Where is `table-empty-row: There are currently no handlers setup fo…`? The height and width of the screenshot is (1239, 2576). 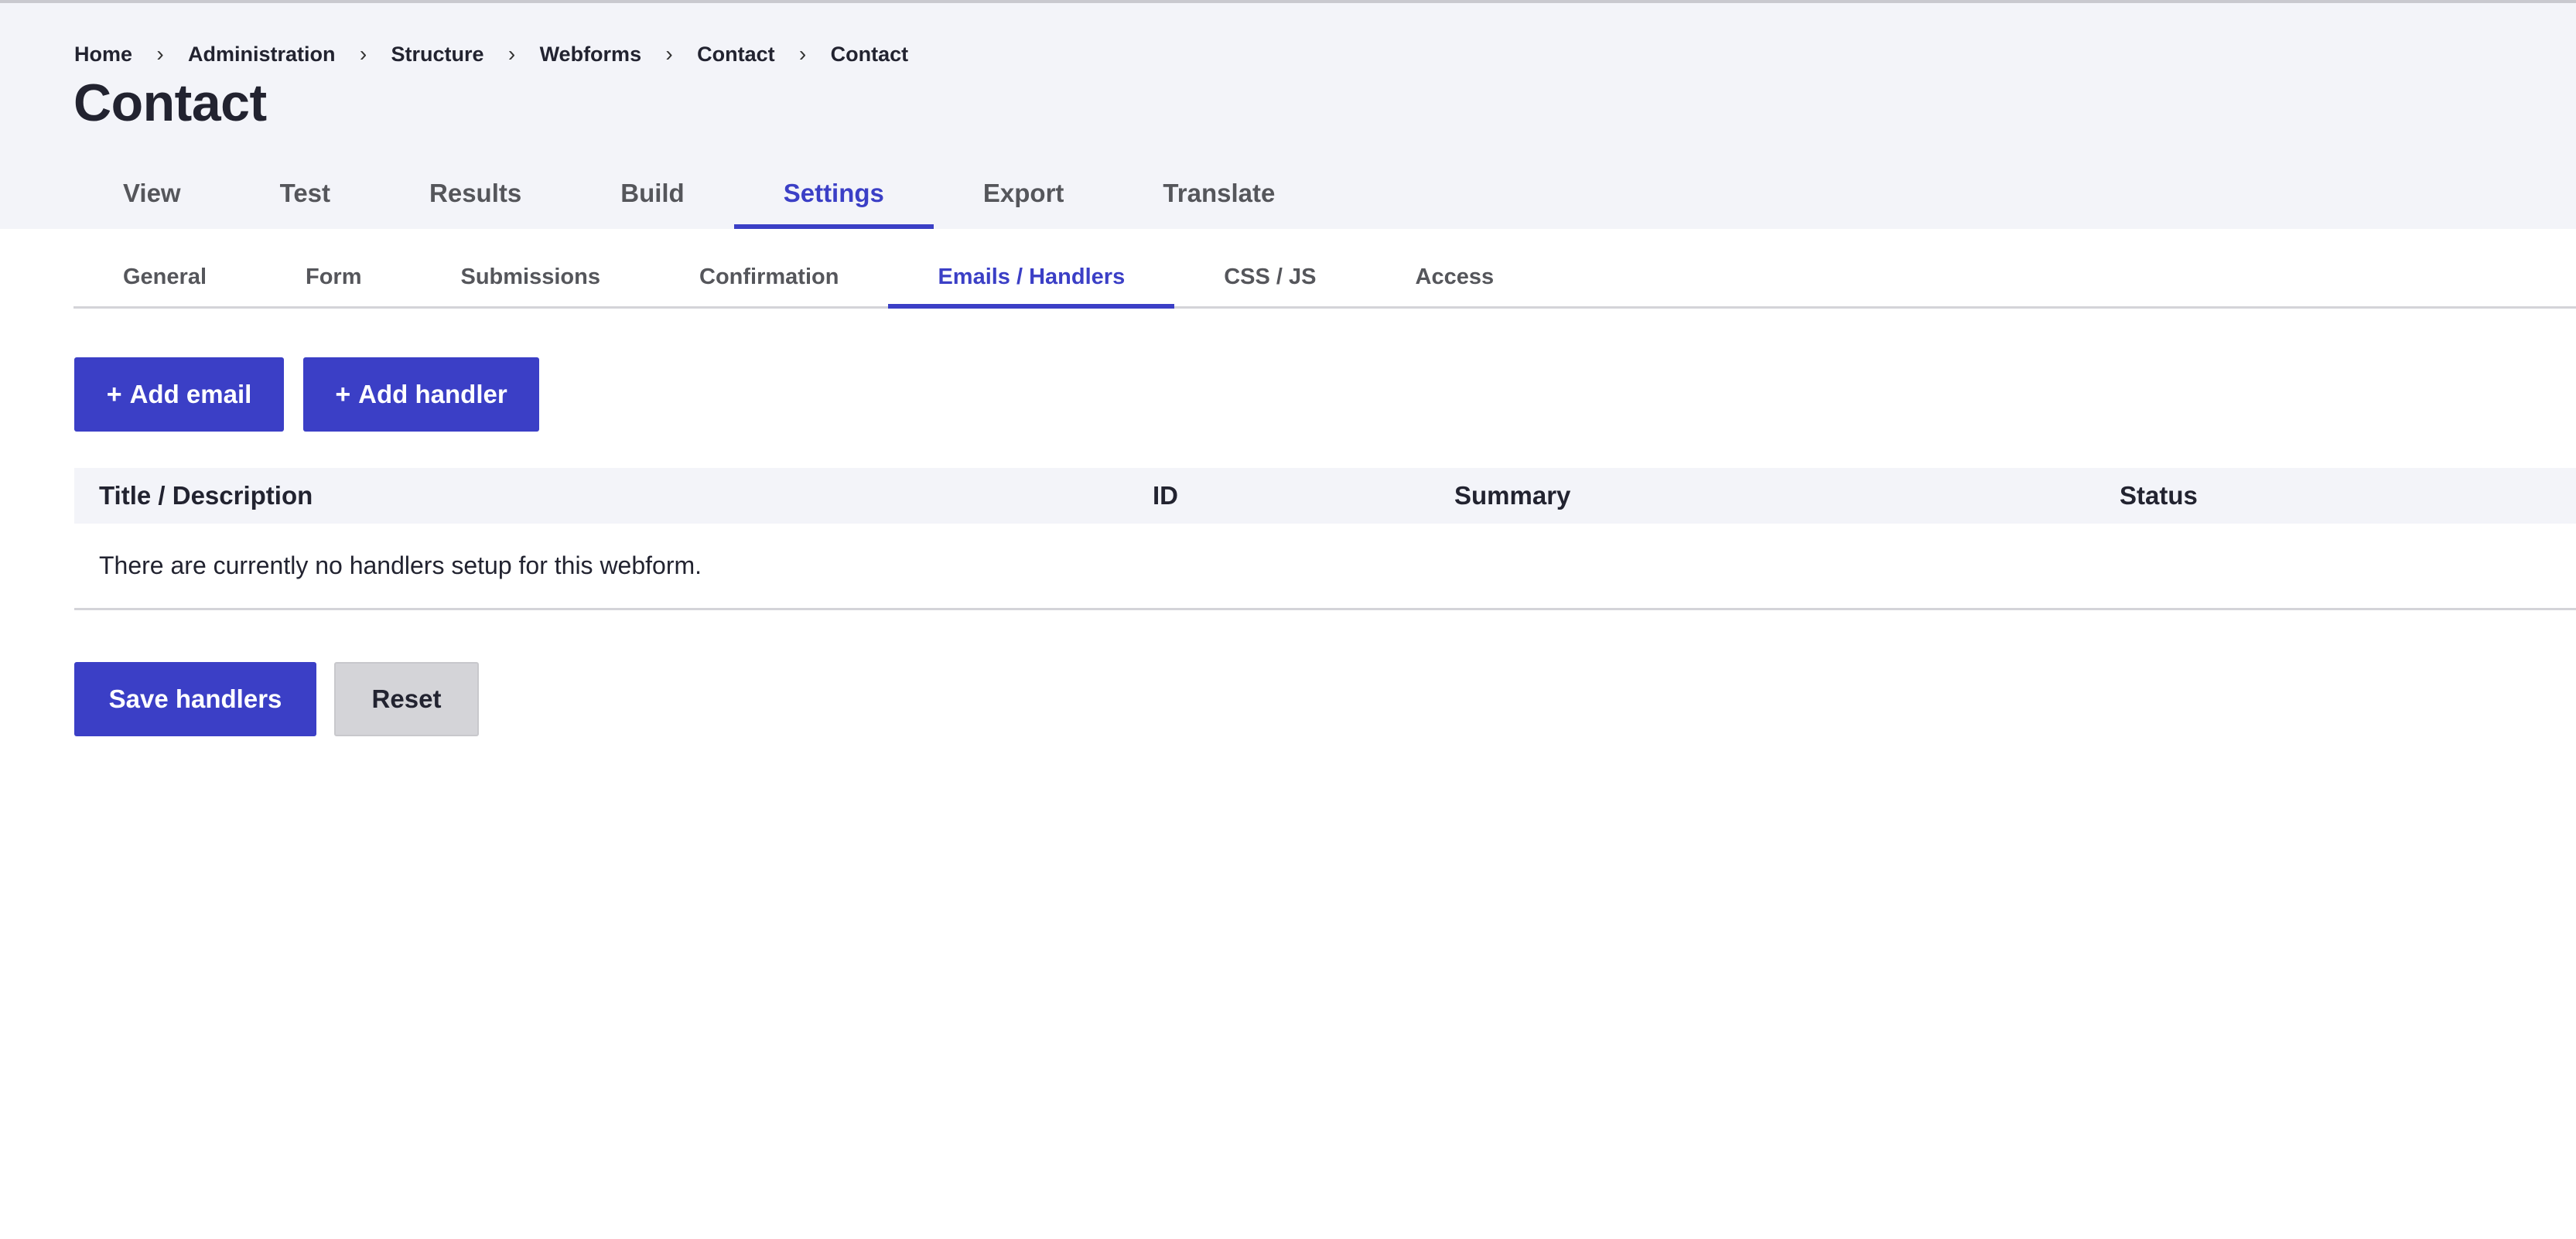 table-empty-row: There are currently no handlers setup fo… is located at coordinates (1325, 567).